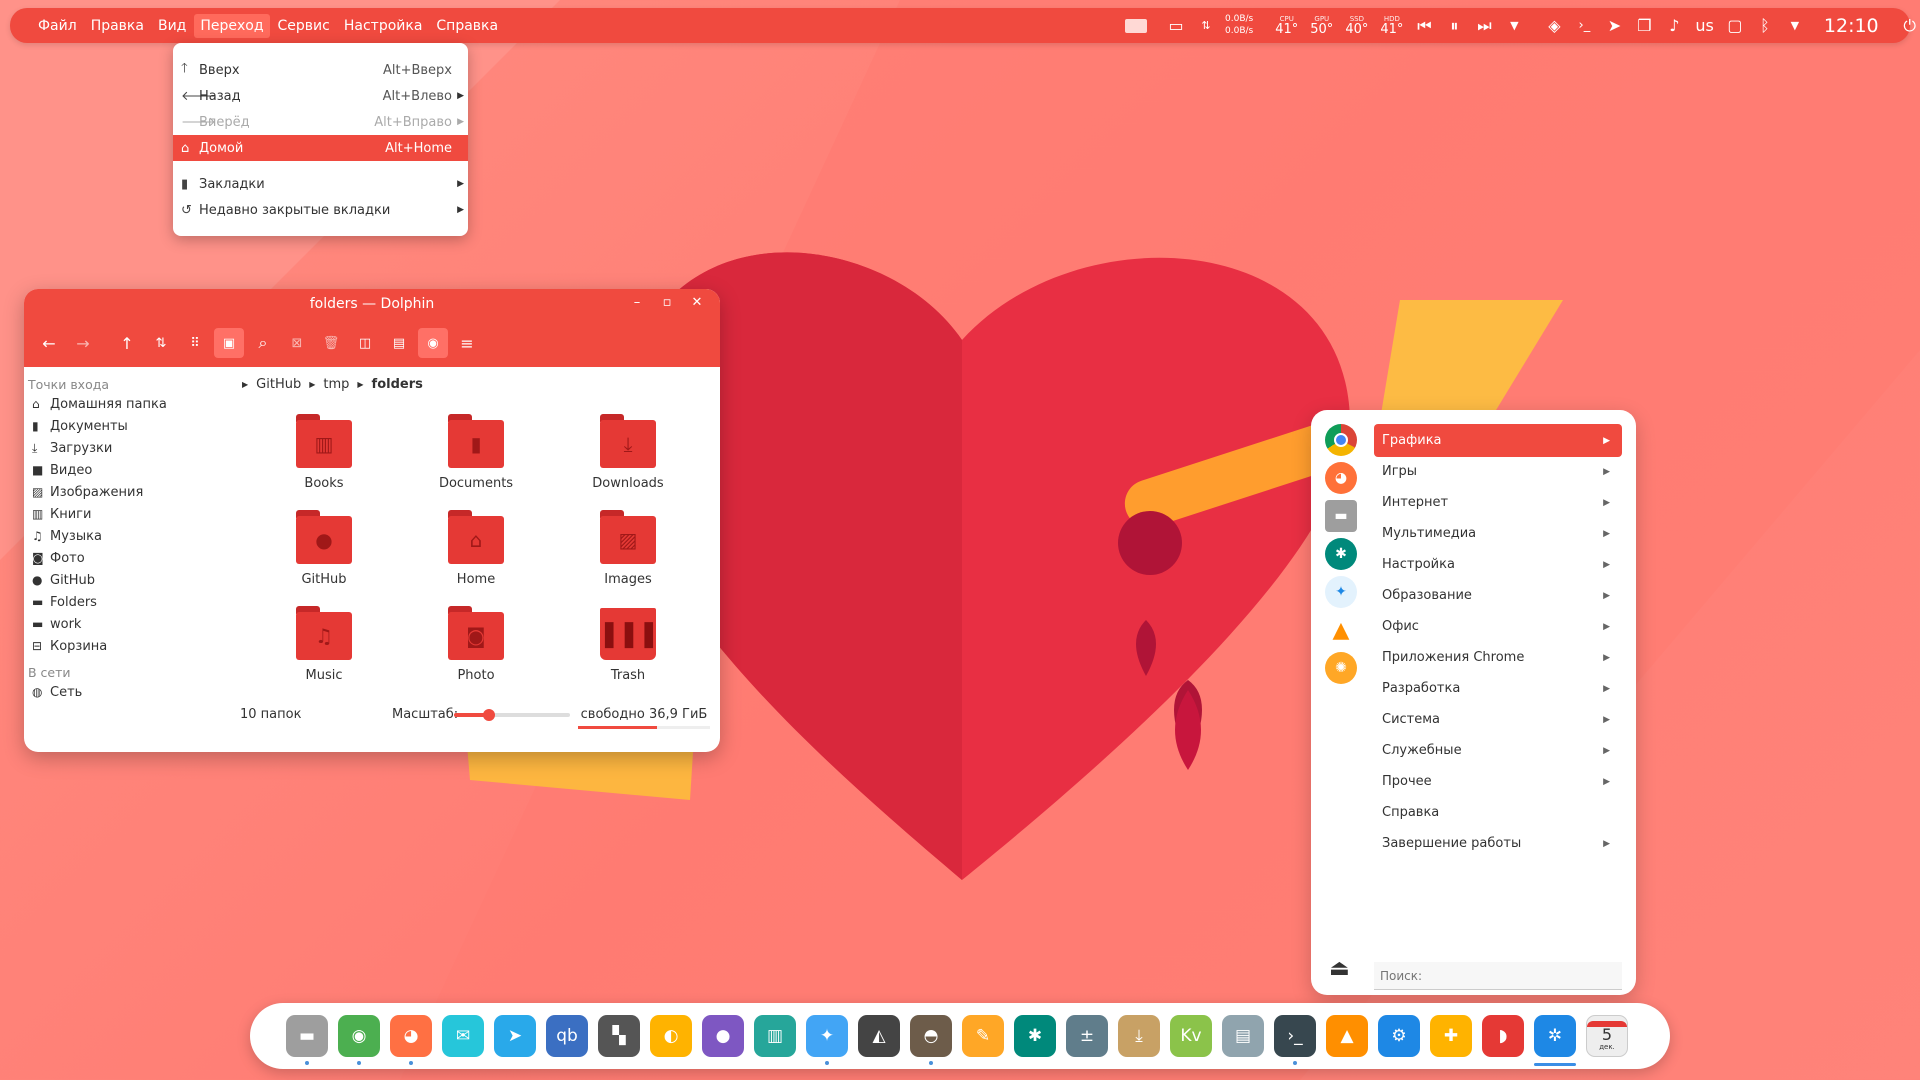 The image size is (1920, 1080). What do you see at coordinates (124, 602) in the screenshot?
I see `place-folders: ▬ Folders` at bounding box center [124, 602].